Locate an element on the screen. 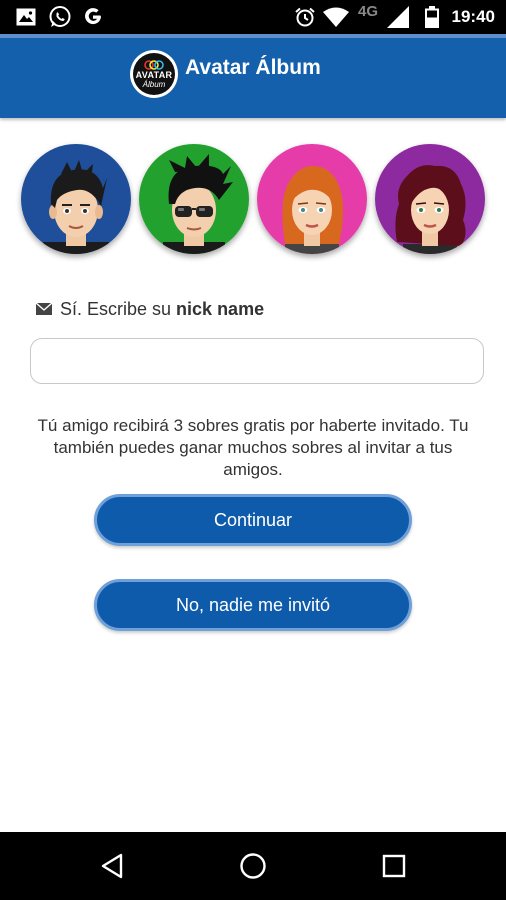  recents-icon is located at coordinates (394, 866).